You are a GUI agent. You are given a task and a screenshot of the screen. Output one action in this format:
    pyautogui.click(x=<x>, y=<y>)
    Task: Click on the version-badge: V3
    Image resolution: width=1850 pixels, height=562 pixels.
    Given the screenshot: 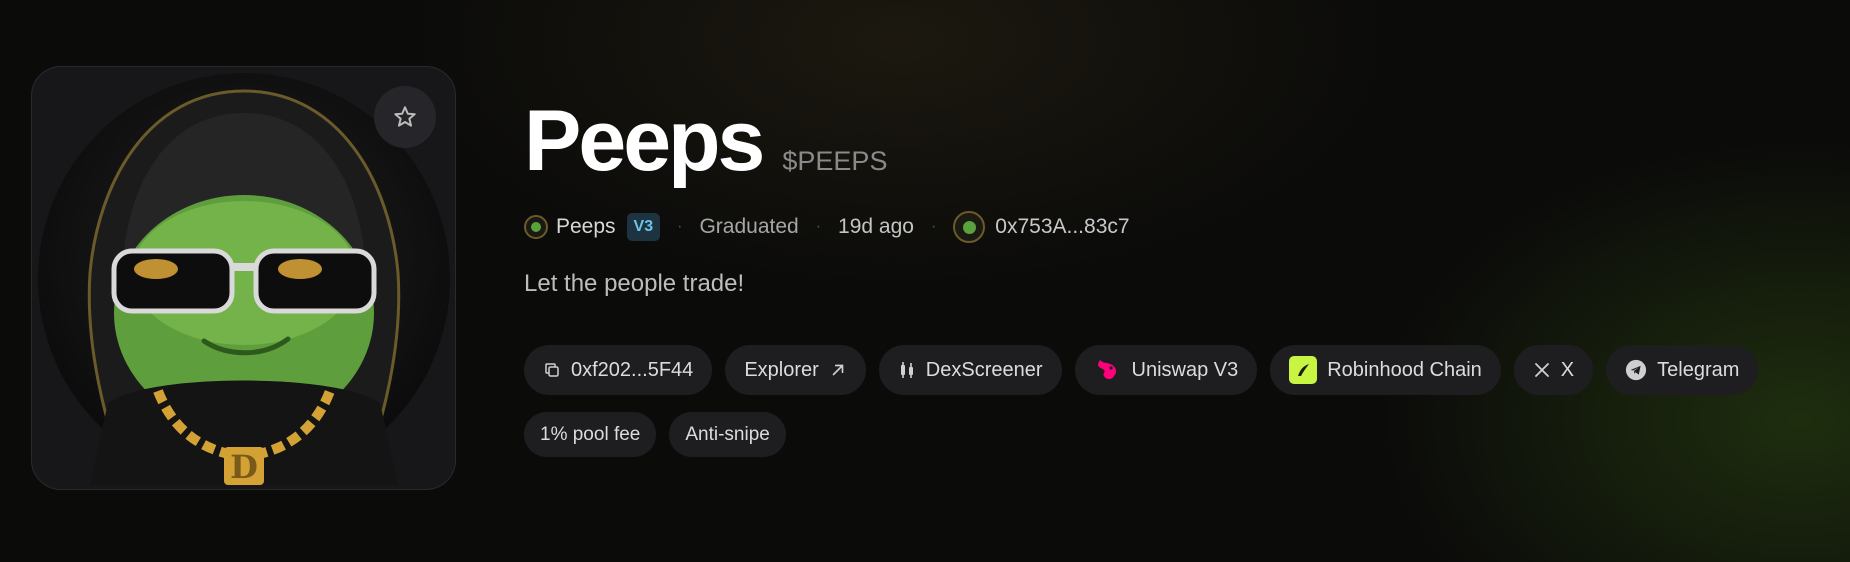 What is the action you would take?
    pyautogui.click(x=643, y=227)
    